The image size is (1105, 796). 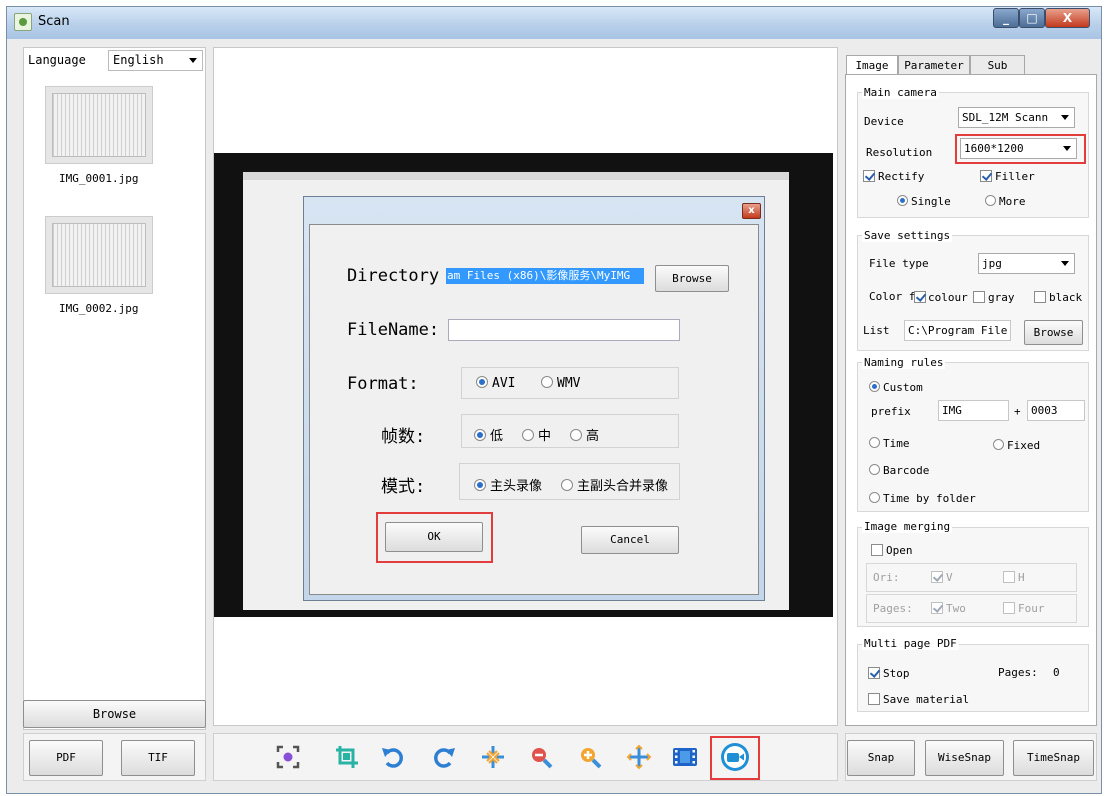 I want to click on close-button: X, so click(x=1067, y=18).